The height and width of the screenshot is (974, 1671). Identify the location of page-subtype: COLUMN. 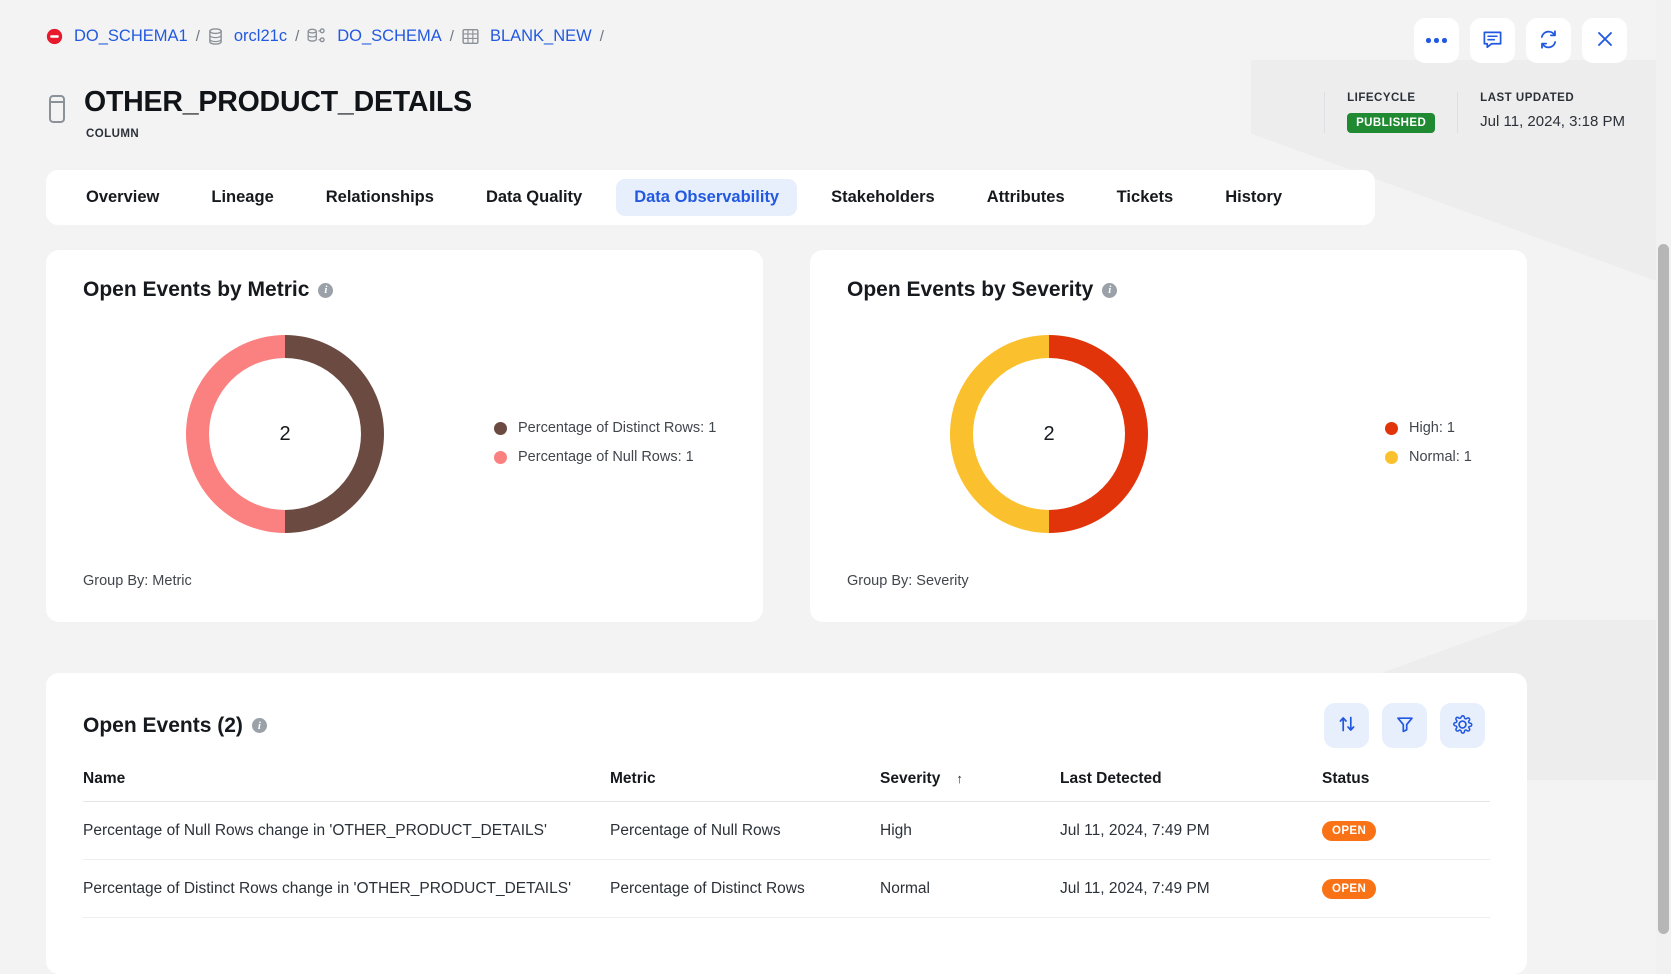
(113, 133).